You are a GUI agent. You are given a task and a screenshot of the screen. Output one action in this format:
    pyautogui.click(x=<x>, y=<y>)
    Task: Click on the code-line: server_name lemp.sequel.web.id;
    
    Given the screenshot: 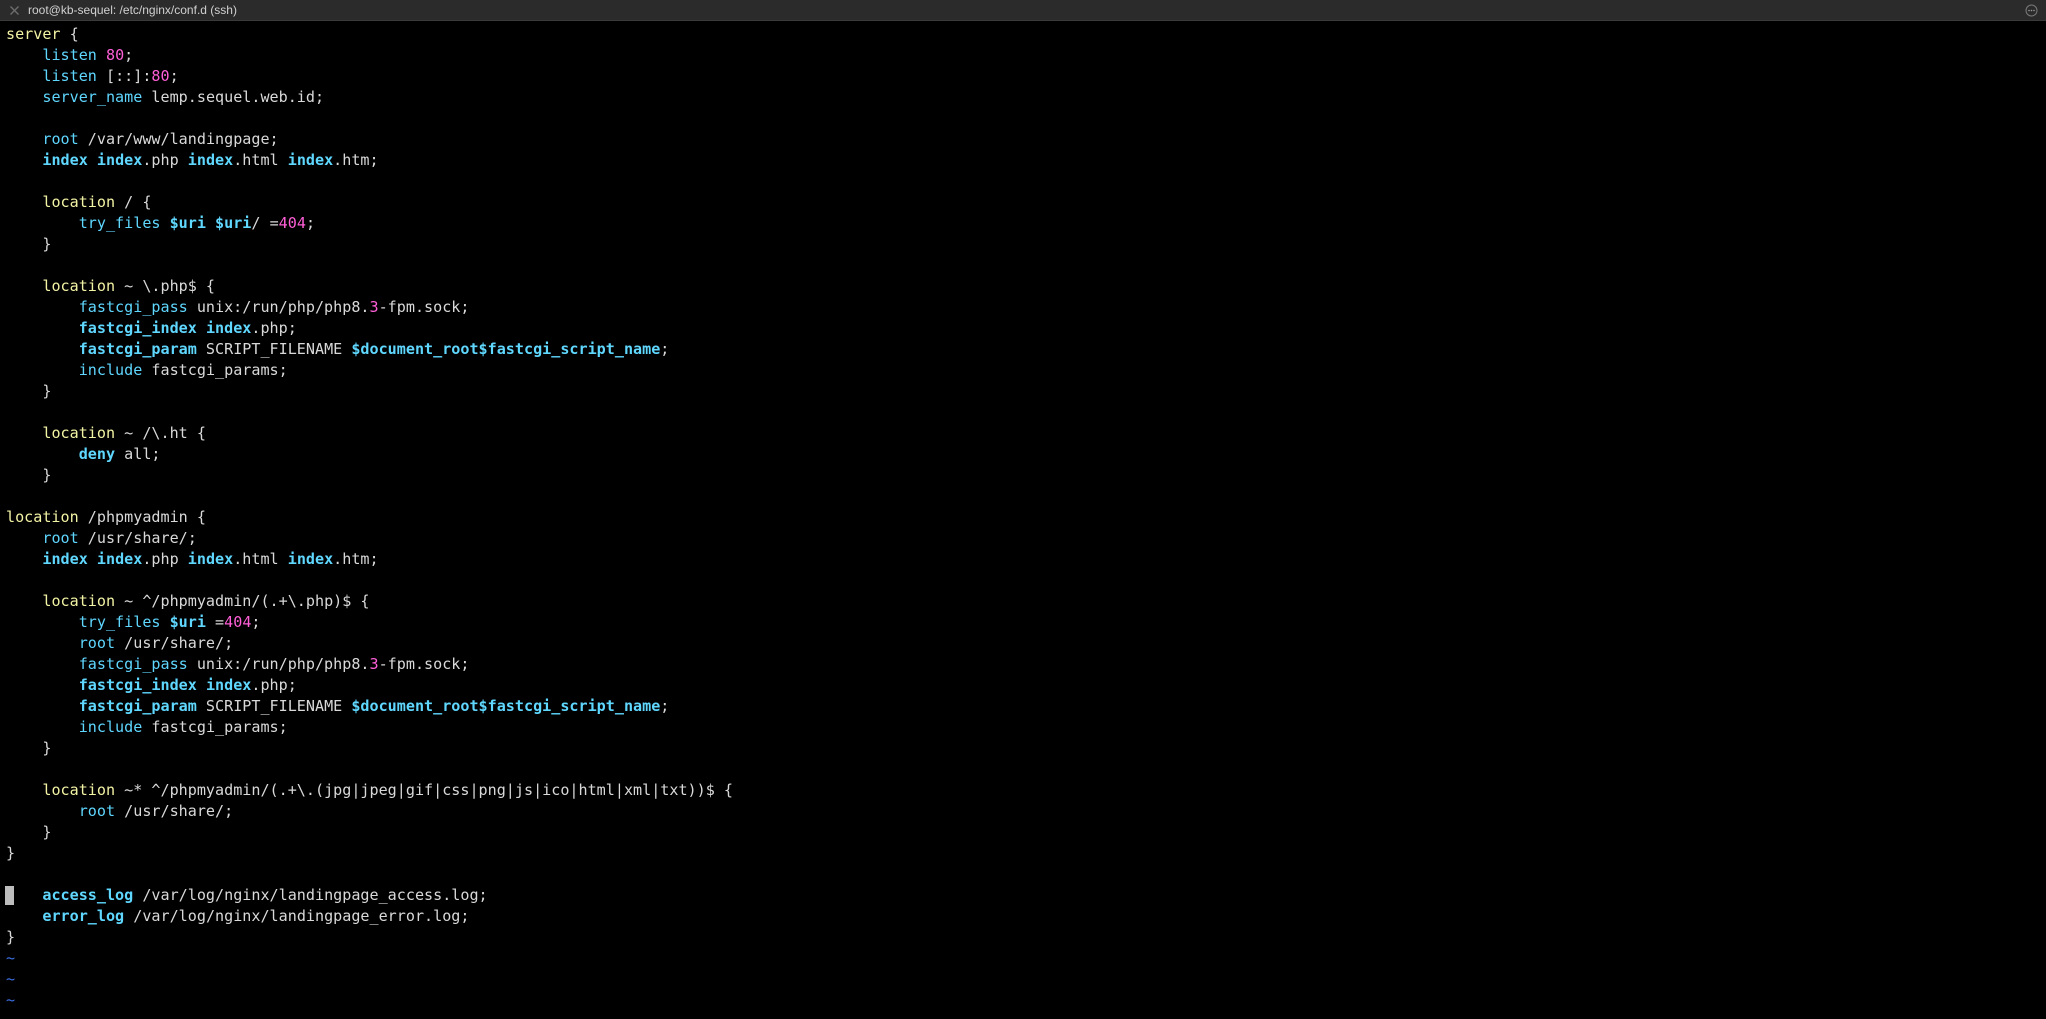 What is the action you would take?
    pyautogui.click(x=165, y=97)
    